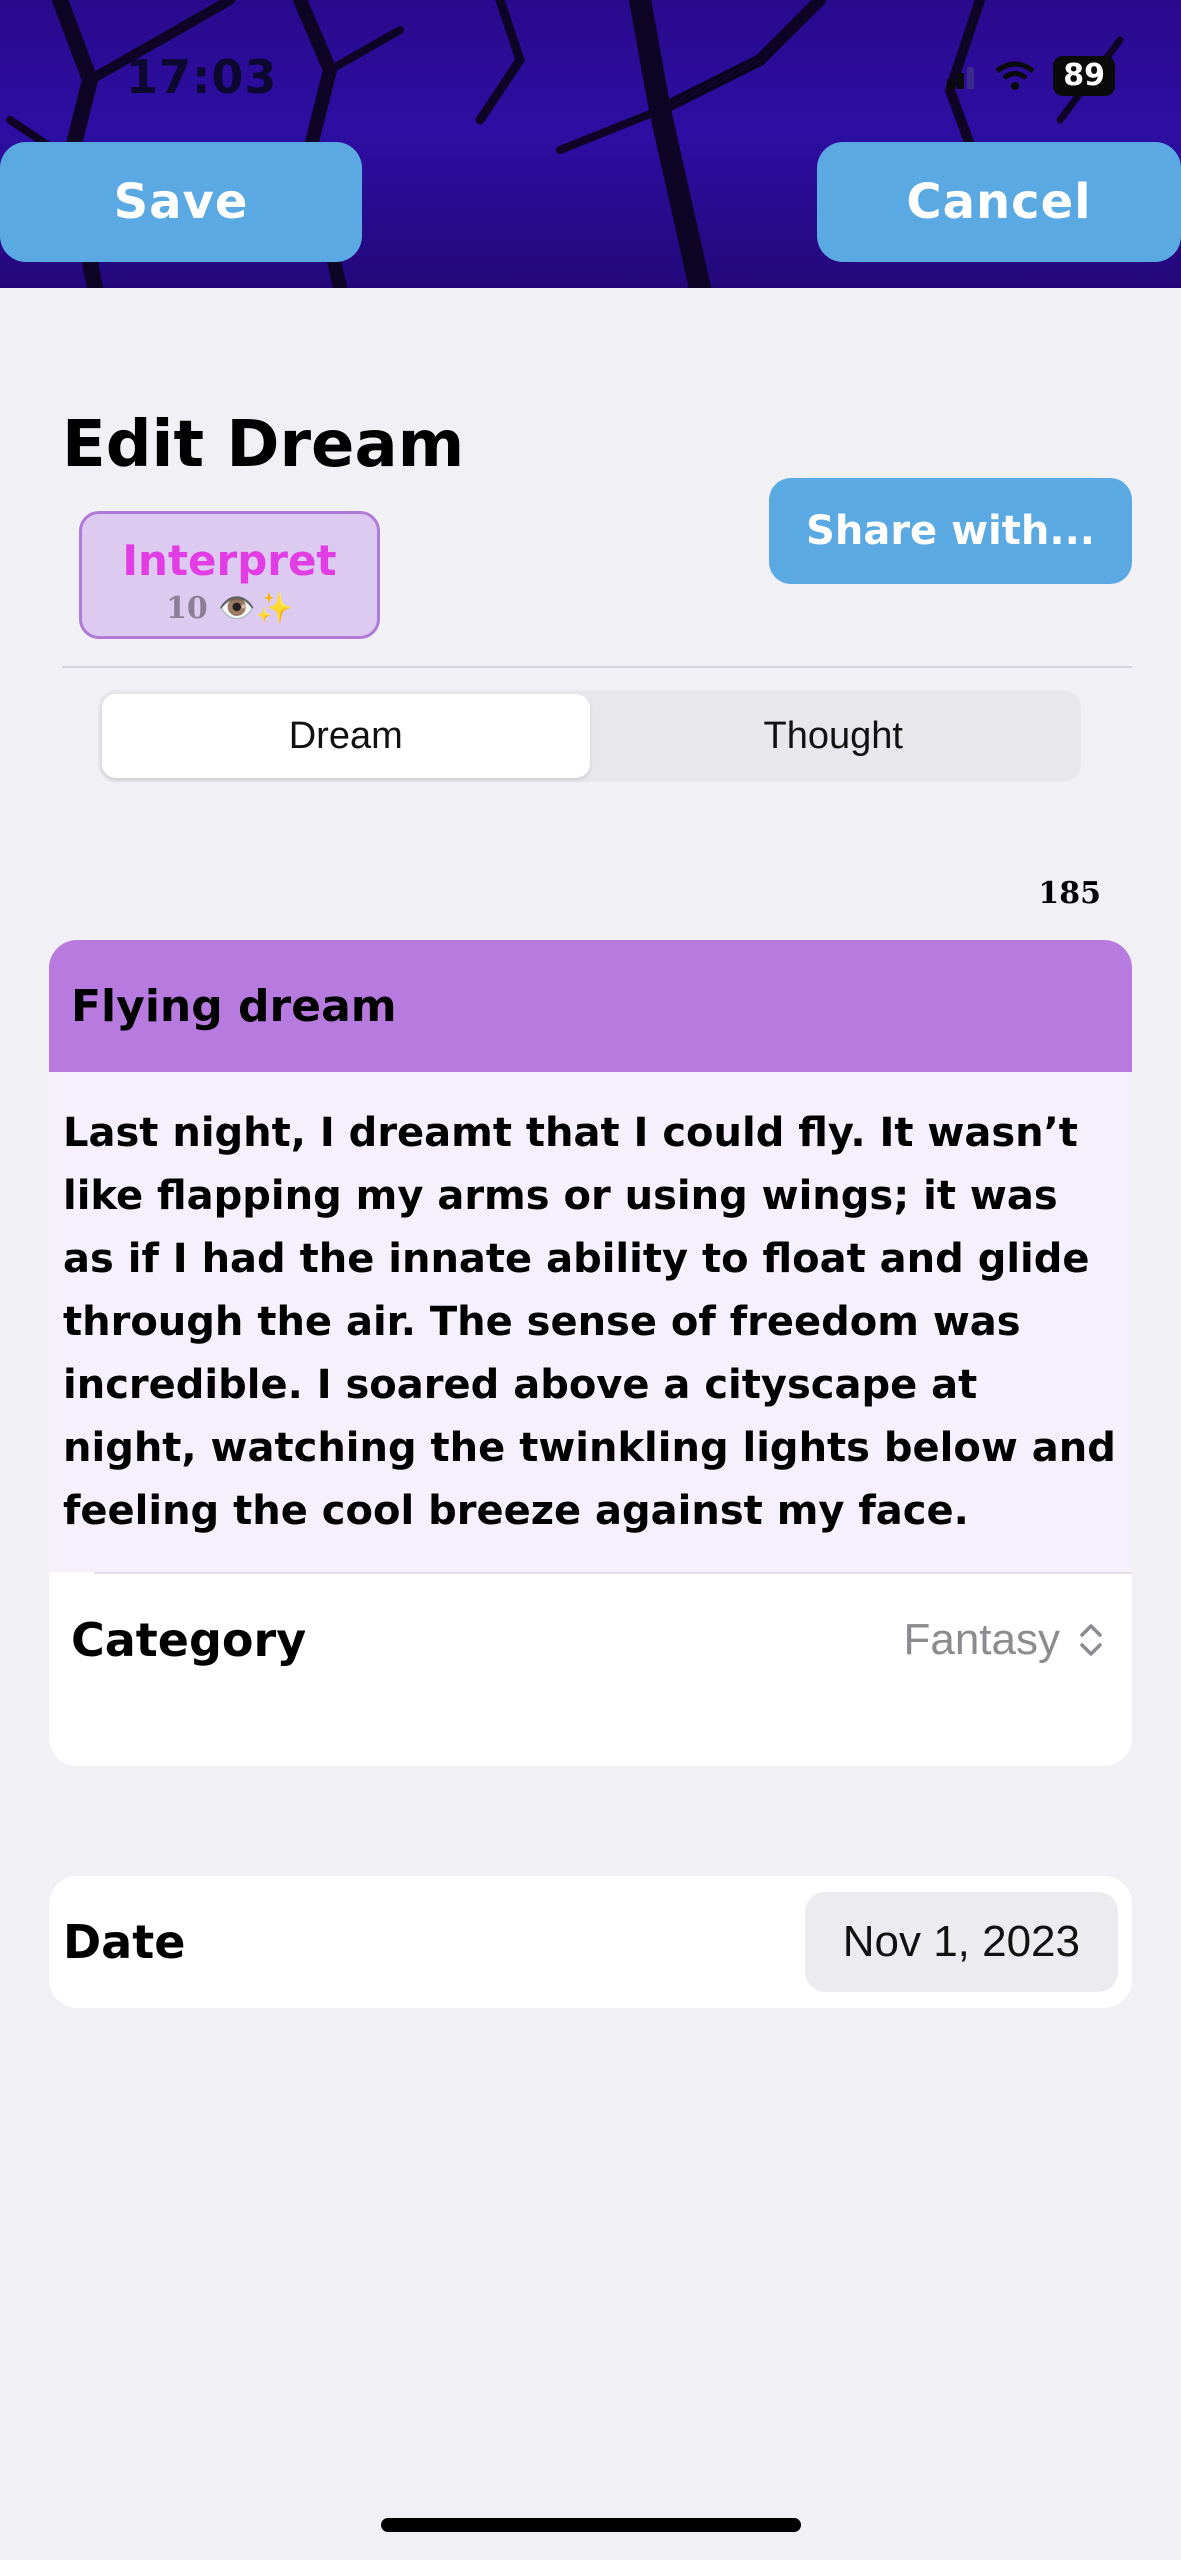 Image resolution: width=1181 pixels, height=2560 pixels. I want to click on chevron-up-down-icon, so click(1091, 1640).